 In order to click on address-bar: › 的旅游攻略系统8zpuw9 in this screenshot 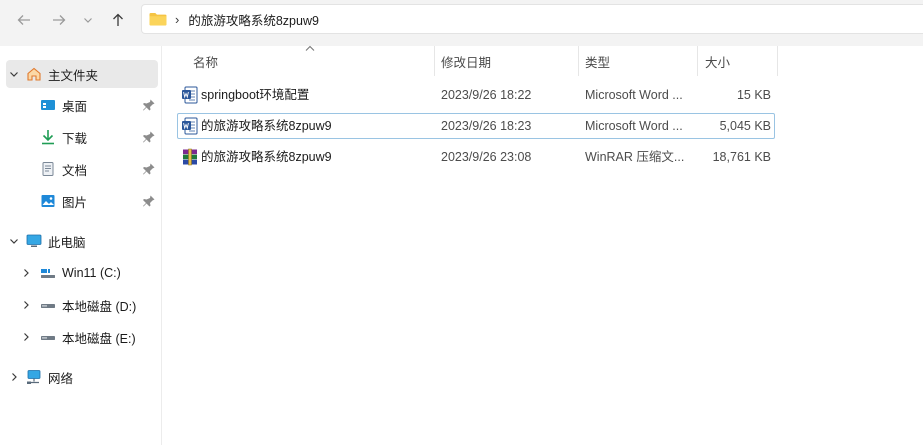, I will do `click(532, 19)`.